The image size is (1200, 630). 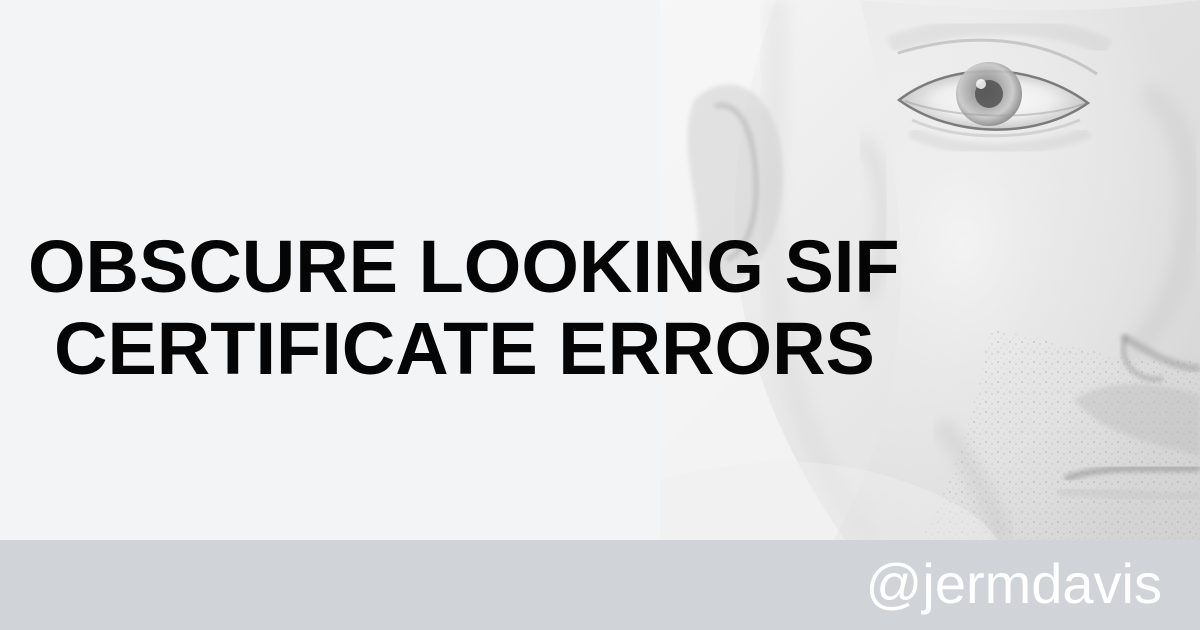 What do you see at coordinates (1013, 583) in the screenshot?
I see `author-handle: @jermdavis` at bounding box center [1013, 583].